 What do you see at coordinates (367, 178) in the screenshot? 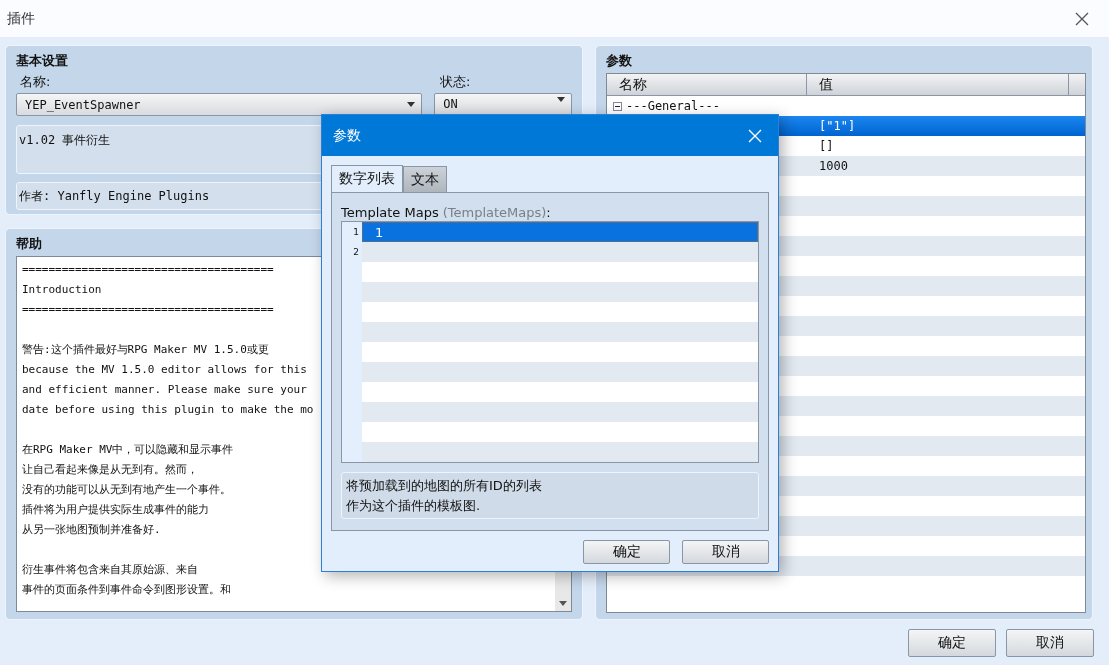
I see `tab: 数字列表` at bounding box center [367, 178].